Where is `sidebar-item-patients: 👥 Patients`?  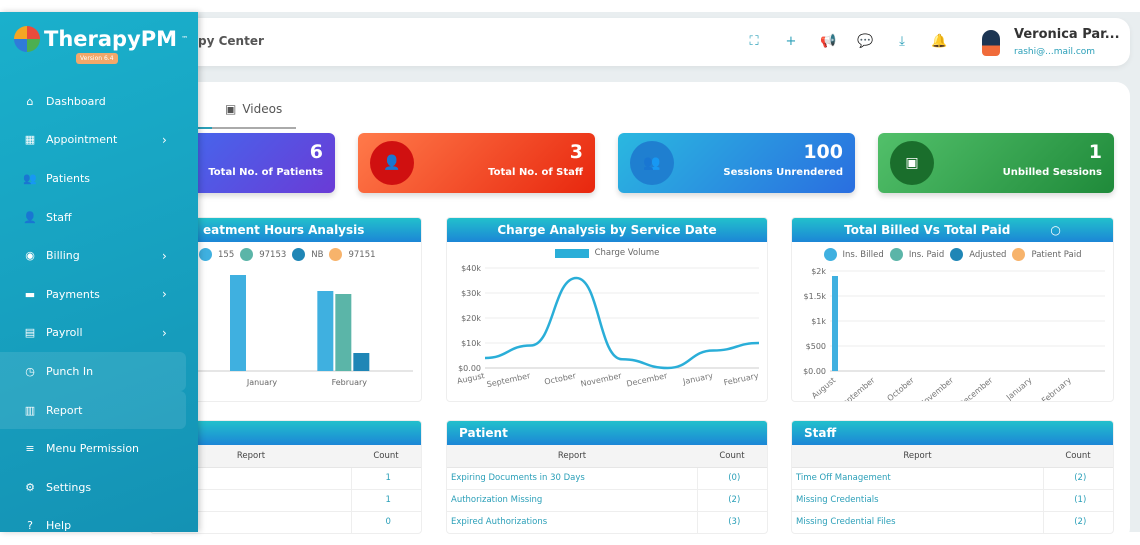 sidebar-item-patients: 👥 Patients is located at coordinates (99, 178).